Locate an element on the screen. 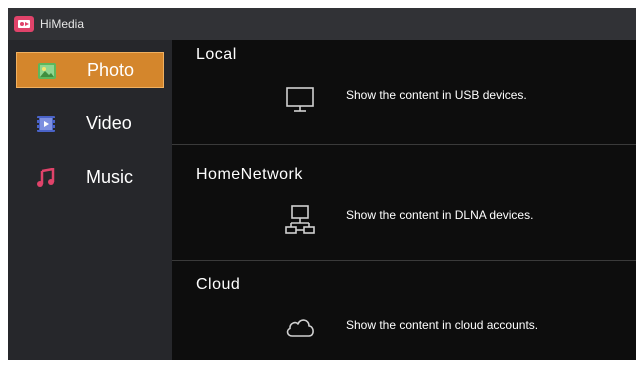  section-description: Show the content in cloud accounts. is located at coordinates (442, 325).